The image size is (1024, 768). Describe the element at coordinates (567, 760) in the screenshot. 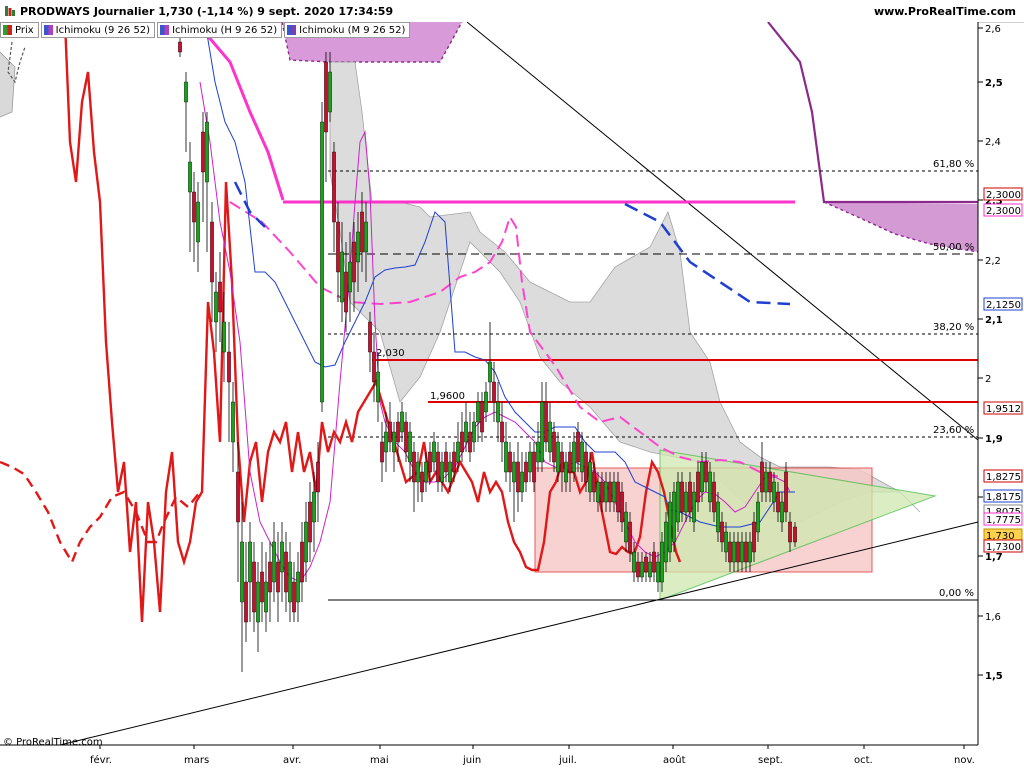

I see `x-tick-label: juil.` at that location.